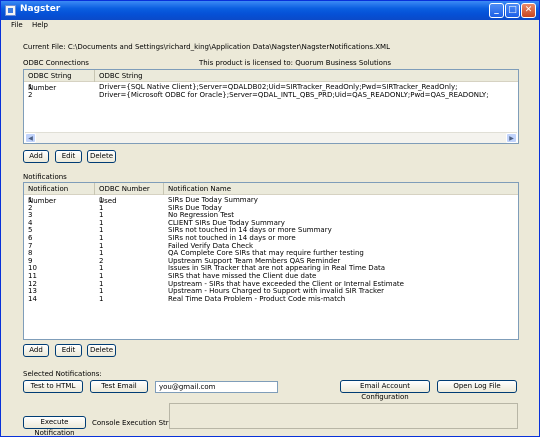 The height and width of the screenshot is (439, 540). I want to click on column-header-odbc-number-used: ODBC Number Used, so click(129, 194).